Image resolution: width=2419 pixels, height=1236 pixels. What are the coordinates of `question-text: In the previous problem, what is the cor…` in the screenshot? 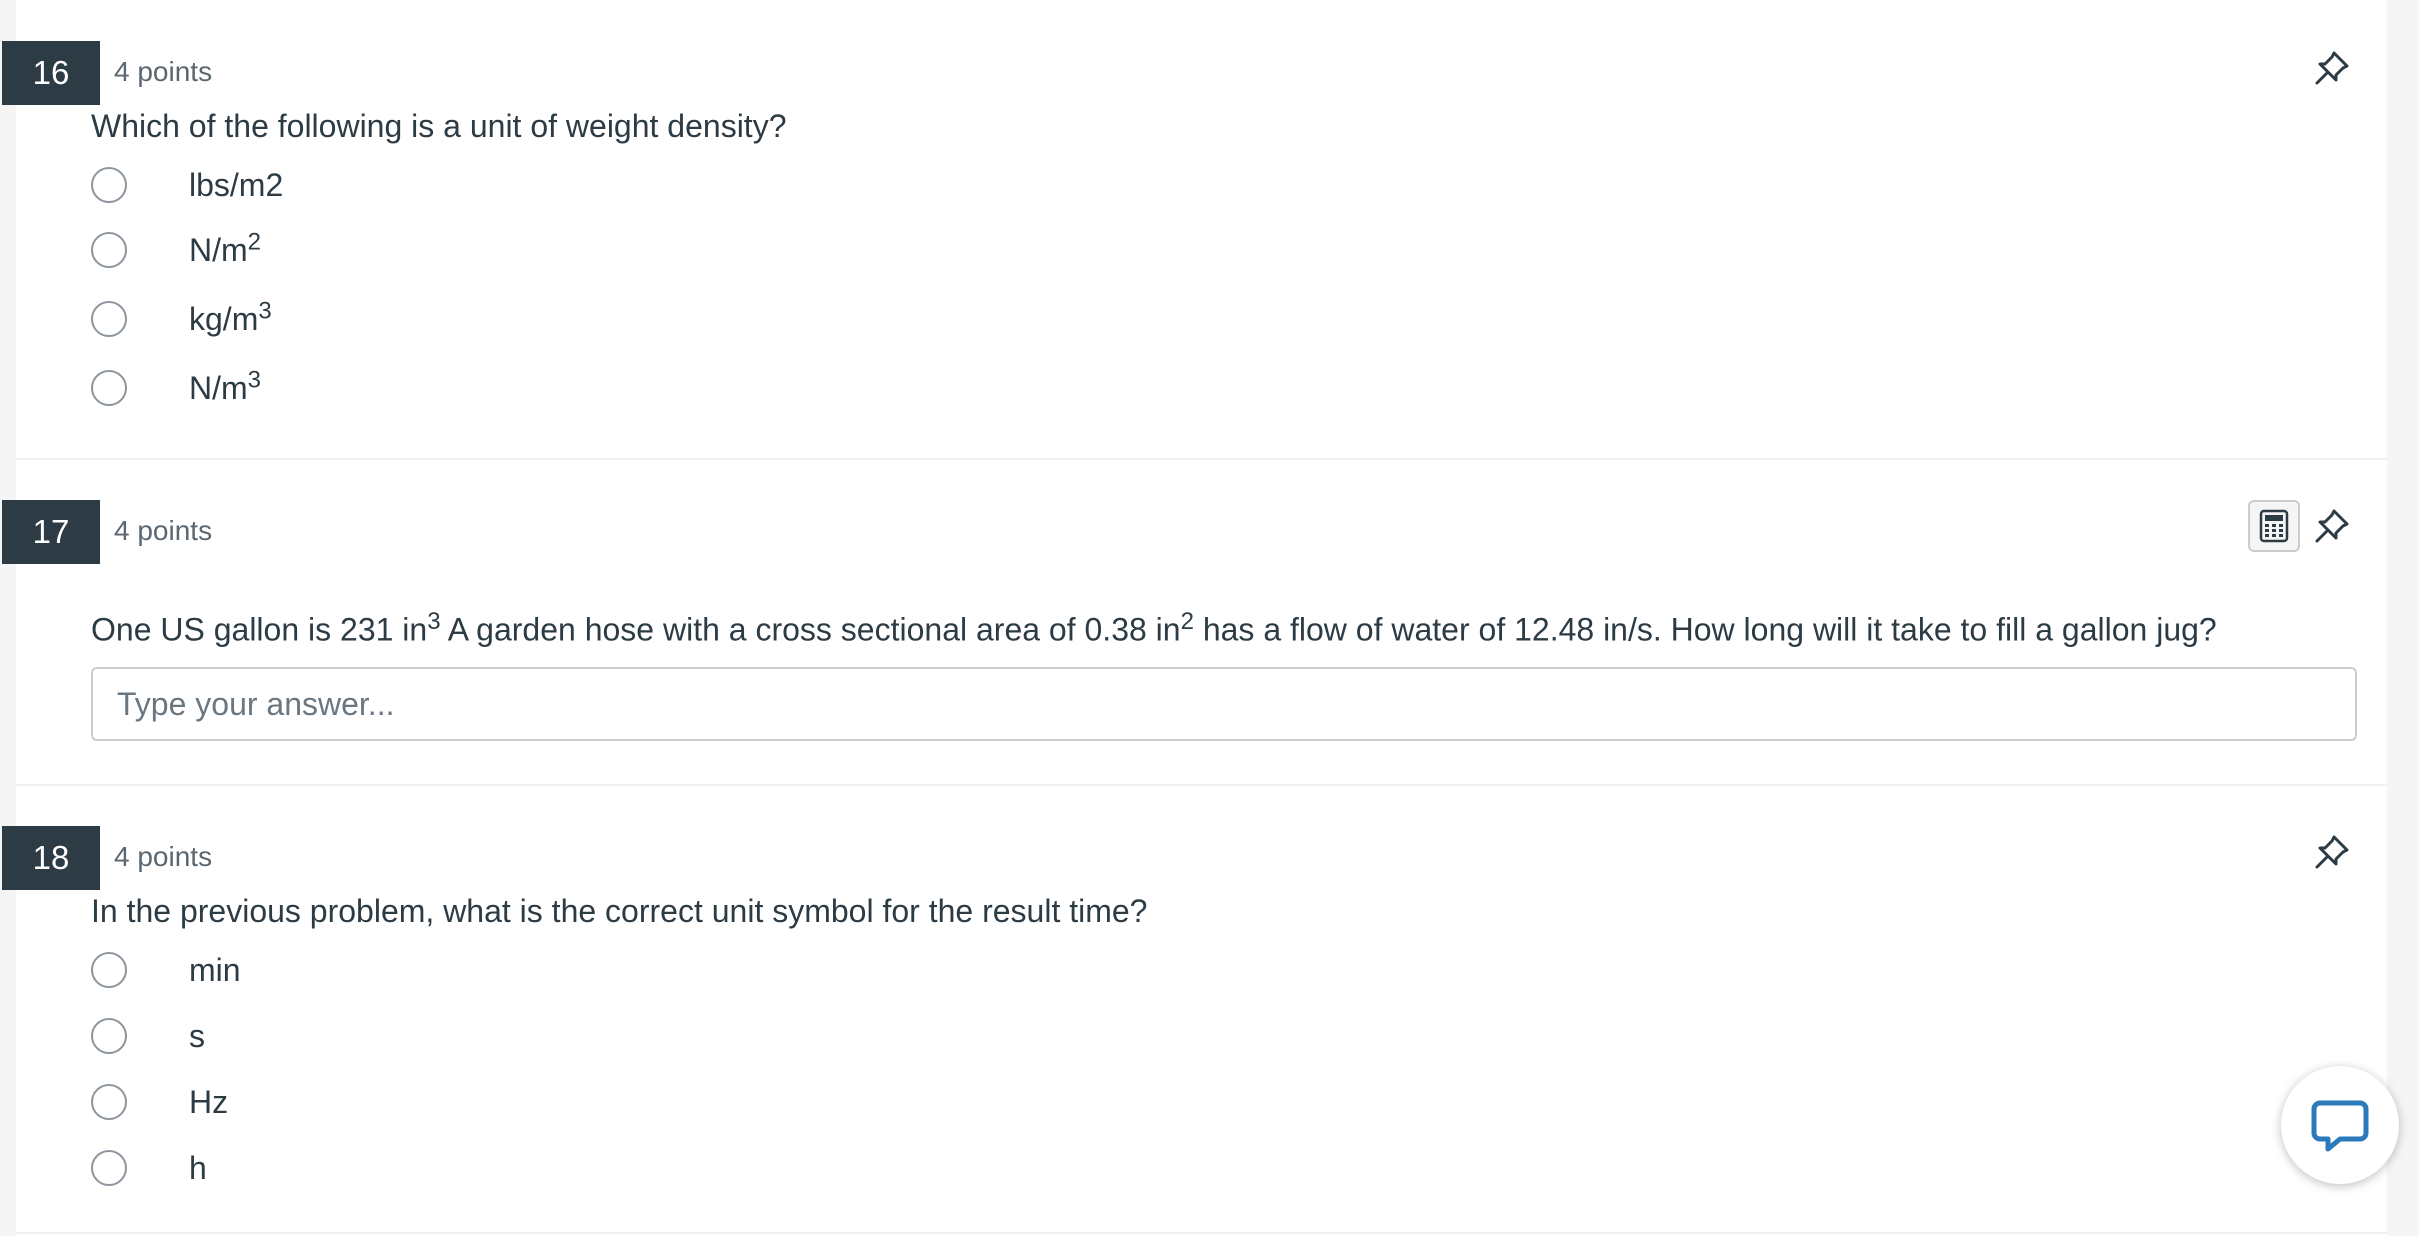 It's located at (619, 911).